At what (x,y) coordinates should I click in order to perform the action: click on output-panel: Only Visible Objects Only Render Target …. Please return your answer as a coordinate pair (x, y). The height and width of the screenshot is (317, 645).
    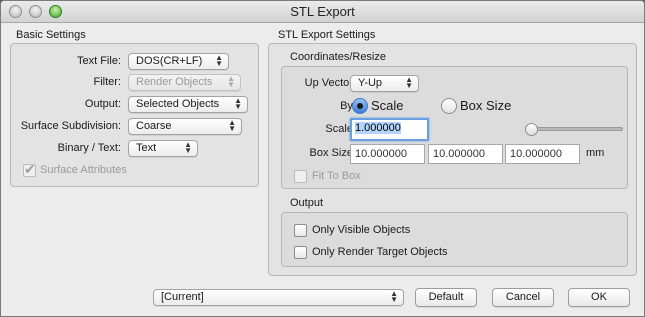
    Looking at the image, I should click on (454, 239).